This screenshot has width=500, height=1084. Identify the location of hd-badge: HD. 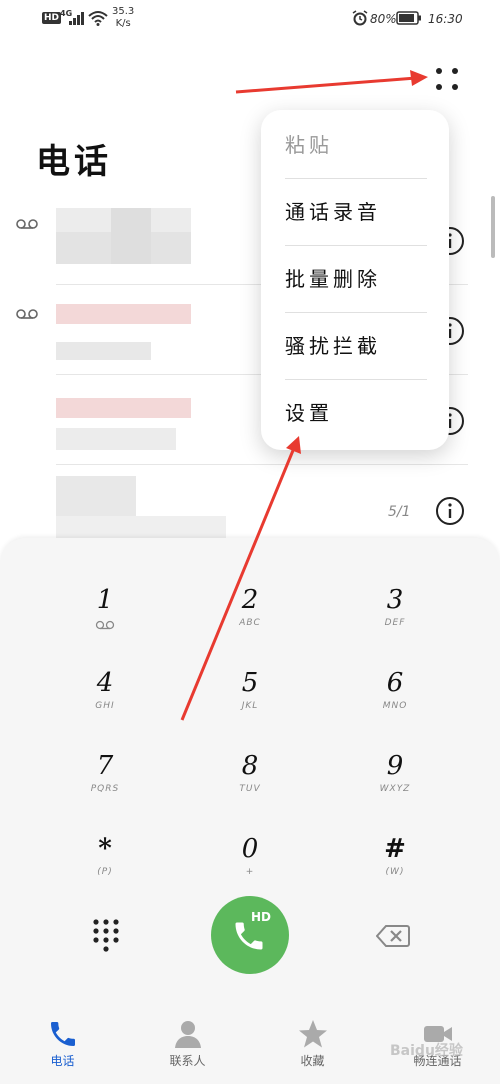
(261, 917).